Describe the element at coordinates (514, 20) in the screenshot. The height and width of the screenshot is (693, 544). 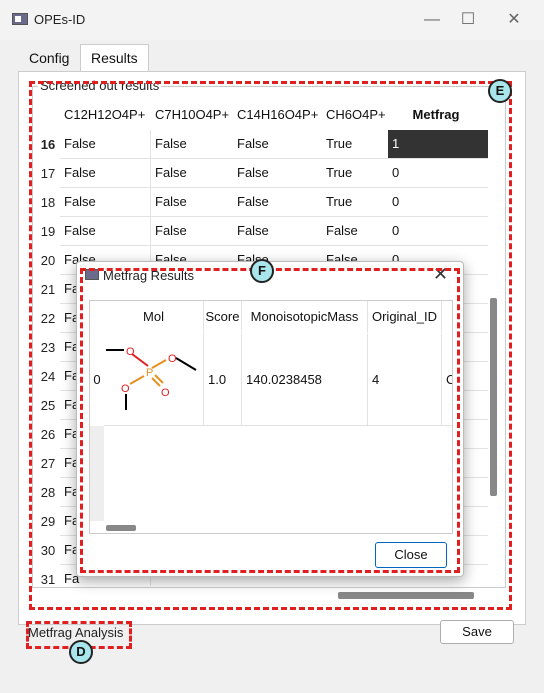
I see `window-close-button: ✕` at that location.